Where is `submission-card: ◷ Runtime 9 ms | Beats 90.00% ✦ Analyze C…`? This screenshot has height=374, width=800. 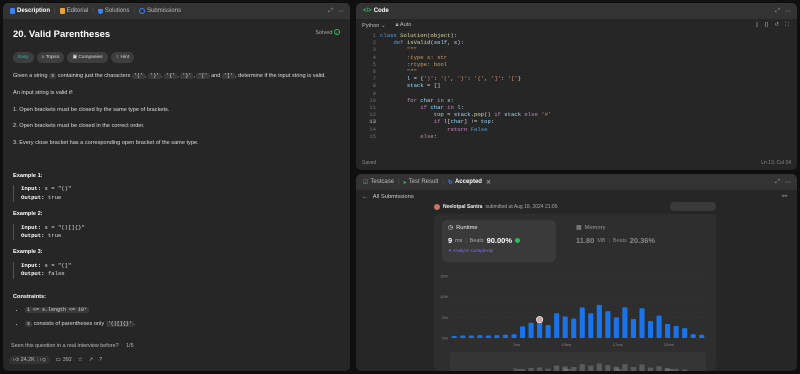
submission-card: ◷ Runtime 9 ms | Beats 90.00% ✦ Analyze C… is located at coordinates (575, 292).